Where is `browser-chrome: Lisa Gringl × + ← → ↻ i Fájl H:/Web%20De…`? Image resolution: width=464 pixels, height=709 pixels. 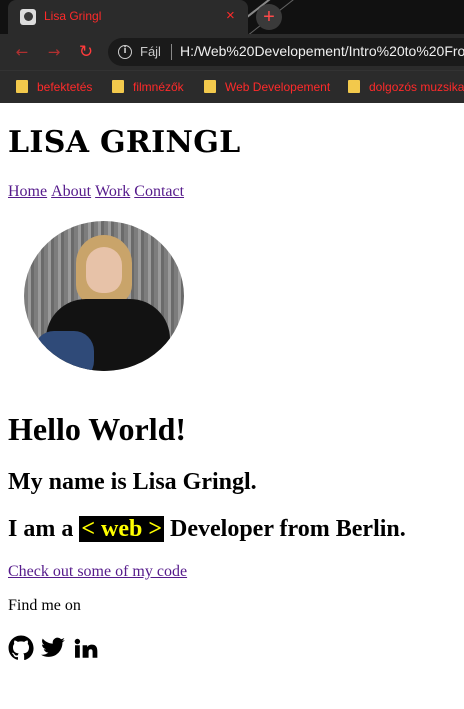
browser-chrome: Lisa Gringl × + ← → ↻ i Fájl H:/Web%20De… is located at coordinates (232, 51).